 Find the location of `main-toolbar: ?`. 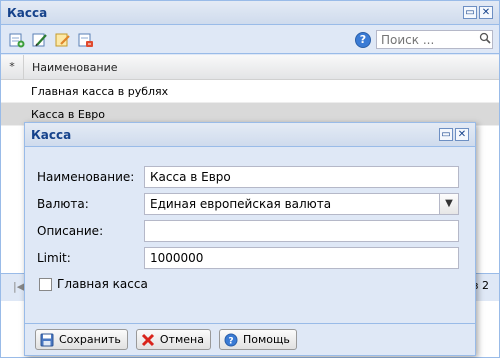

main-toolbar: ? is located at coordinates (250, 40).